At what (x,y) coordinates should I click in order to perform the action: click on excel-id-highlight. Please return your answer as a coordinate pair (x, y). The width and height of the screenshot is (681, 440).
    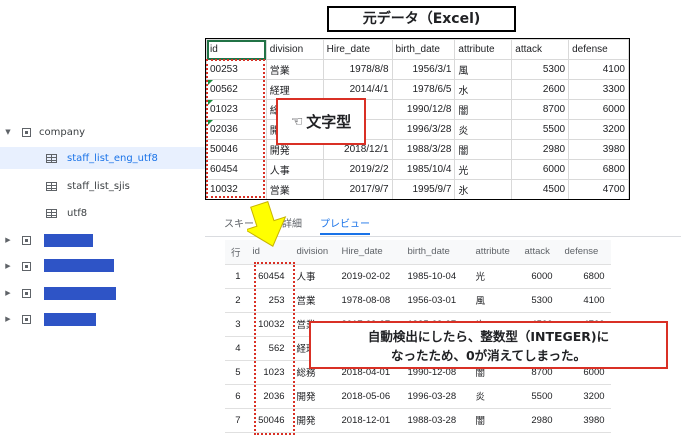
    Looking at the image, I should click on (235, 128).